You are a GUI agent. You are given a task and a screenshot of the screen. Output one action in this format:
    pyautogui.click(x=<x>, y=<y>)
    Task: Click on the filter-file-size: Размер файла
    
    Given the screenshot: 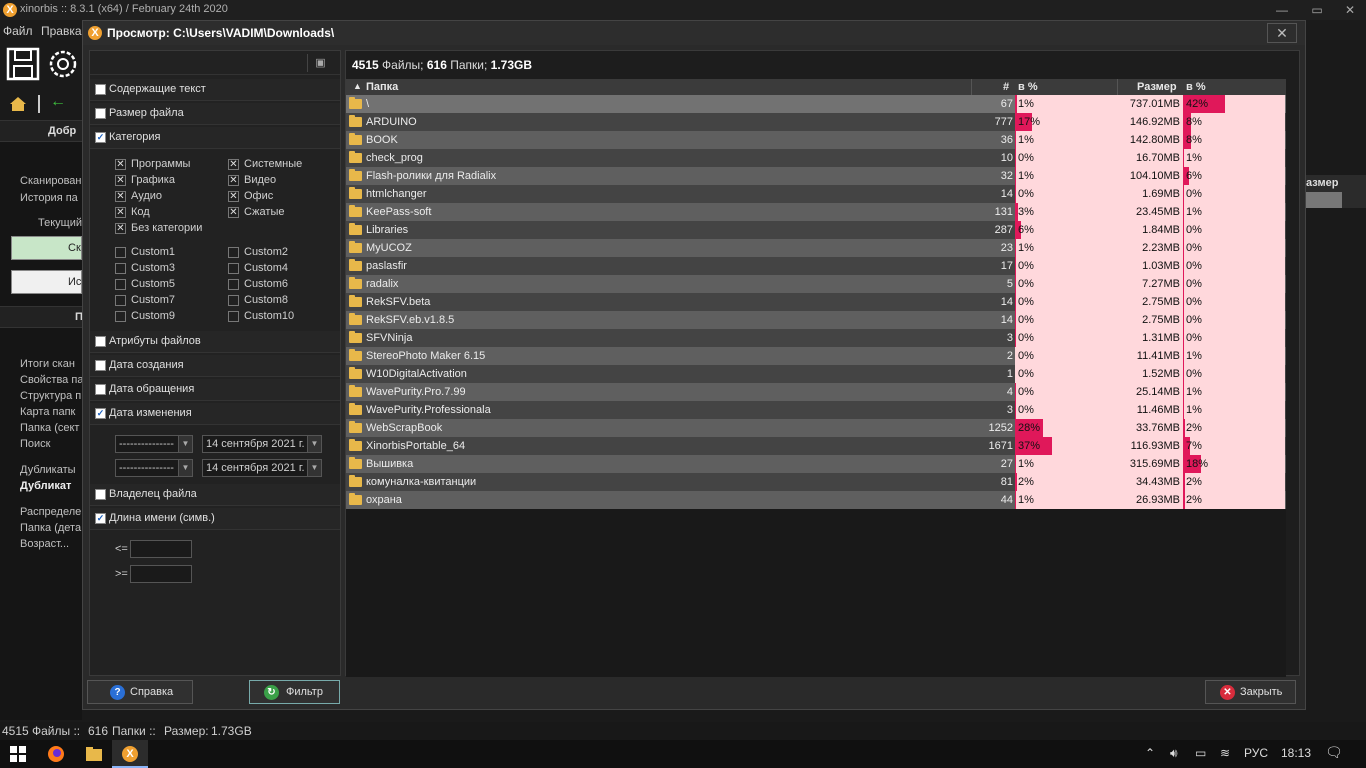 What is the action you would take?
    pyautogui.click(x=215, y=114)
    